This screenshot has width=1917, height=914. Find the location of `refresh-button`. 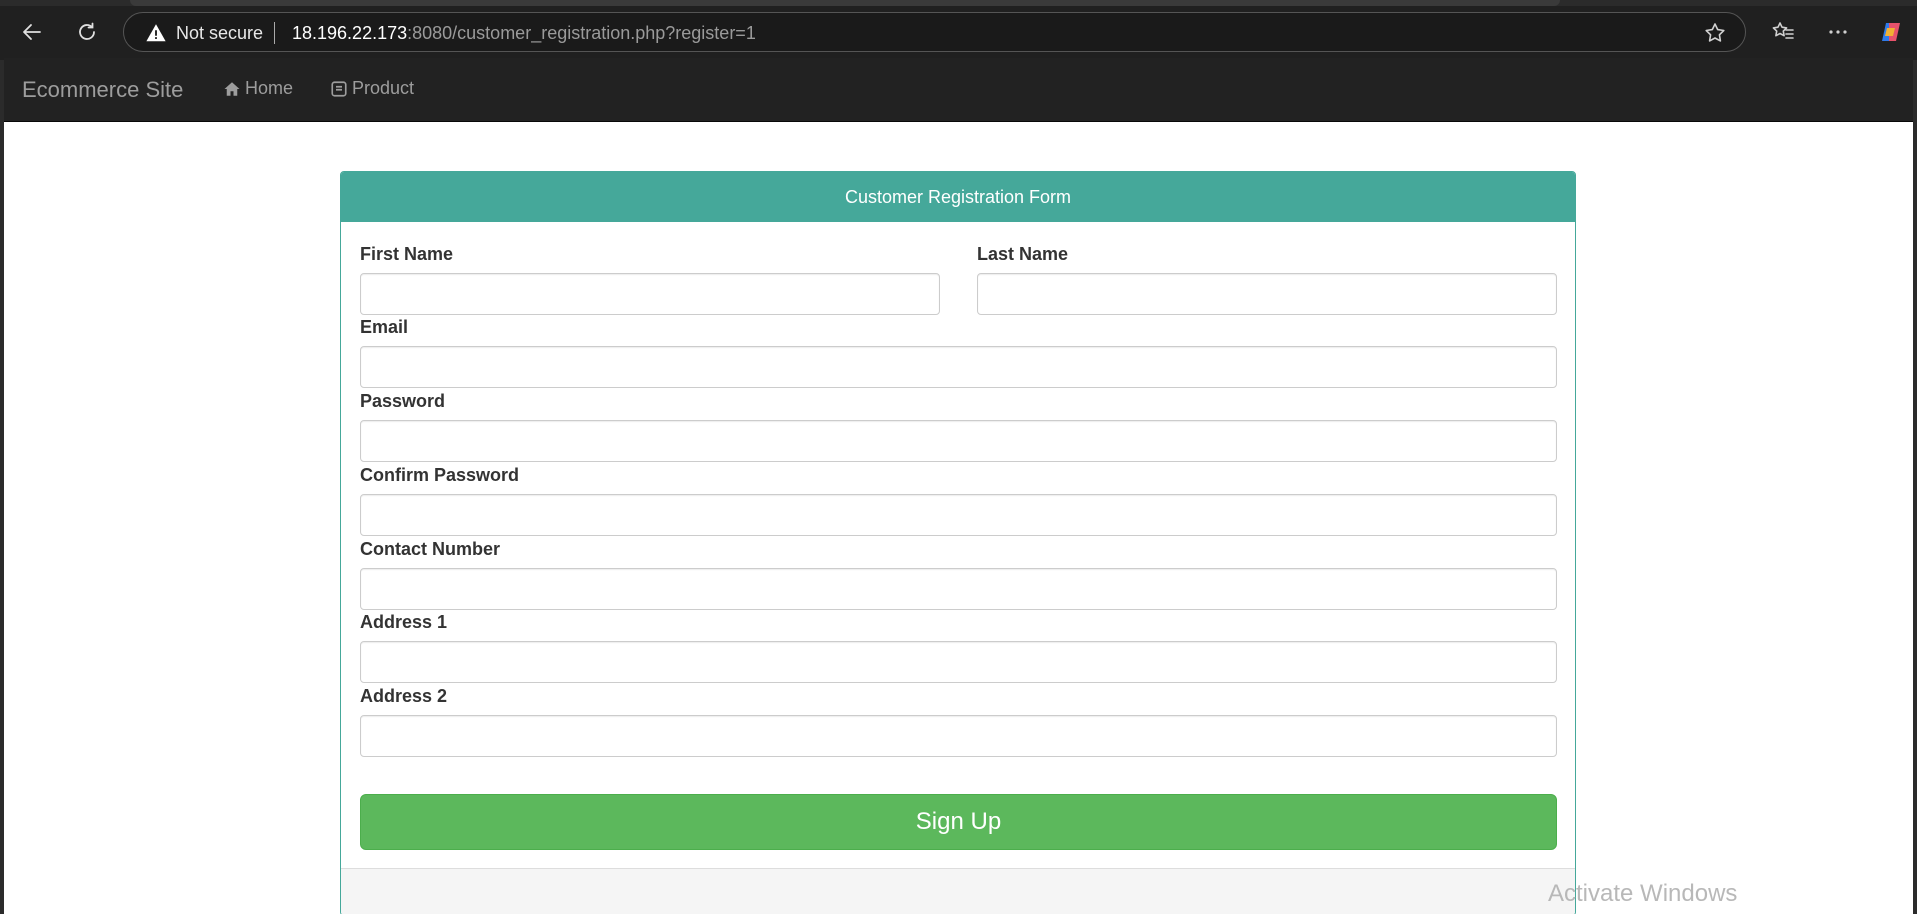

refresh-button is located at coordinates (87, 32).